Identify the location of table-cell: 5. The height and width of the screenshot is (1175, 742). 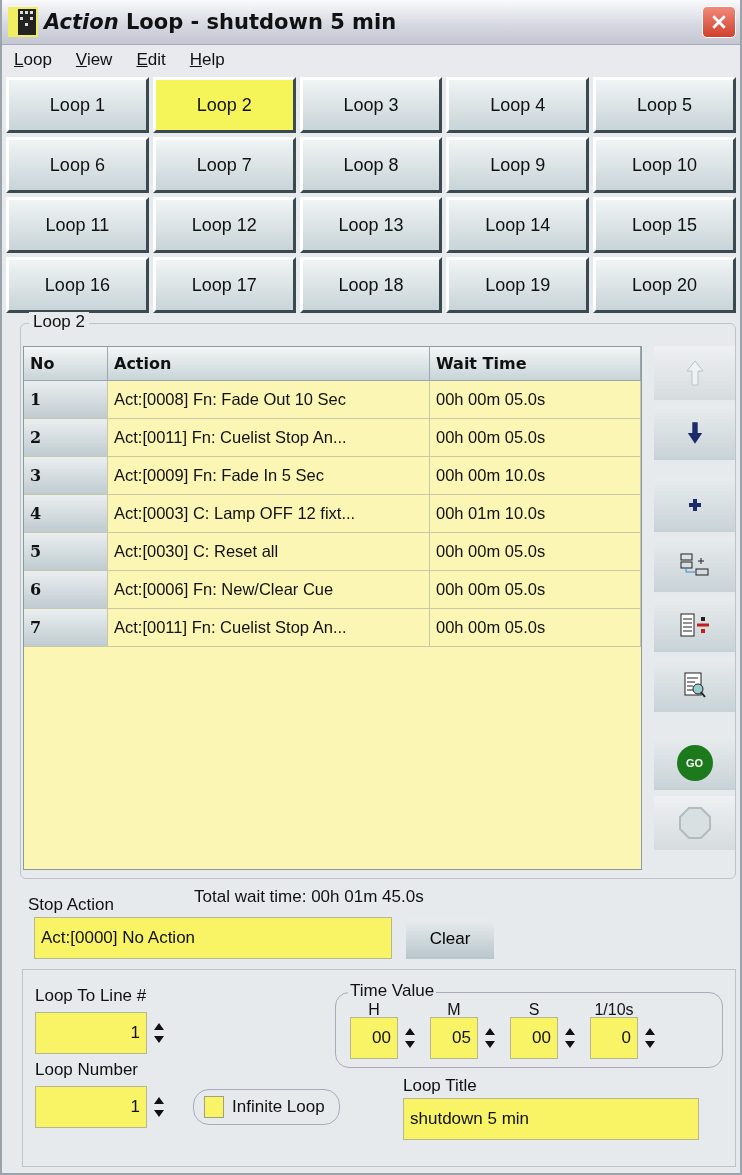
(66, 552).